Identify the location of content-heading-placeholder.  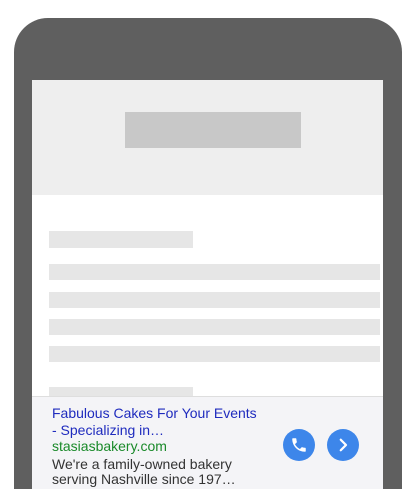
(121, 239).